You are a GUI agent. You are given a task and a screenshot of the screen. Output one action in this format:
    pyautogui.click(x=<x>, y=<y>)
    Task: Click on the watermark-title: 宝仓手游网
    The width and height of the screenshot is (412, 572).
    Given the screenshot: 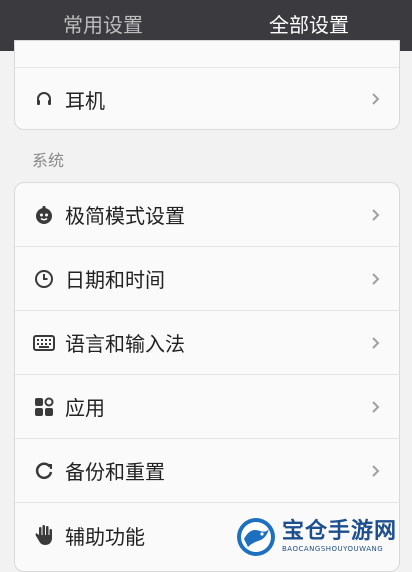 What is the action you would take?
    pyautogui.click(x=340, y=531)
    